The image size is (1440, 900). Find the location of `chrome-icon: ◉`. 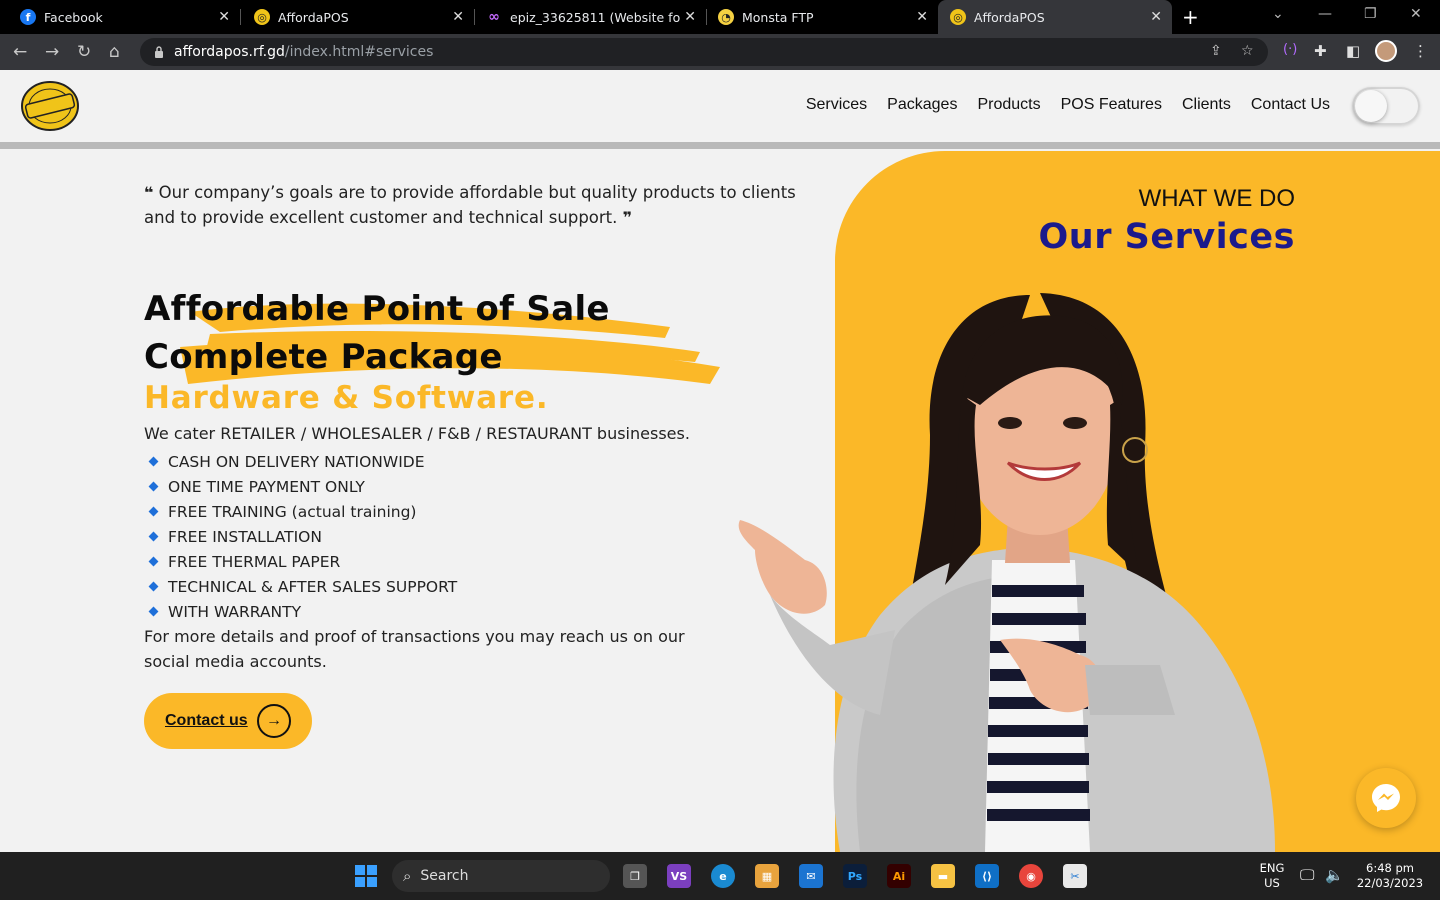

chrome-icon: ◉ is located at coordinates (1031, 876).